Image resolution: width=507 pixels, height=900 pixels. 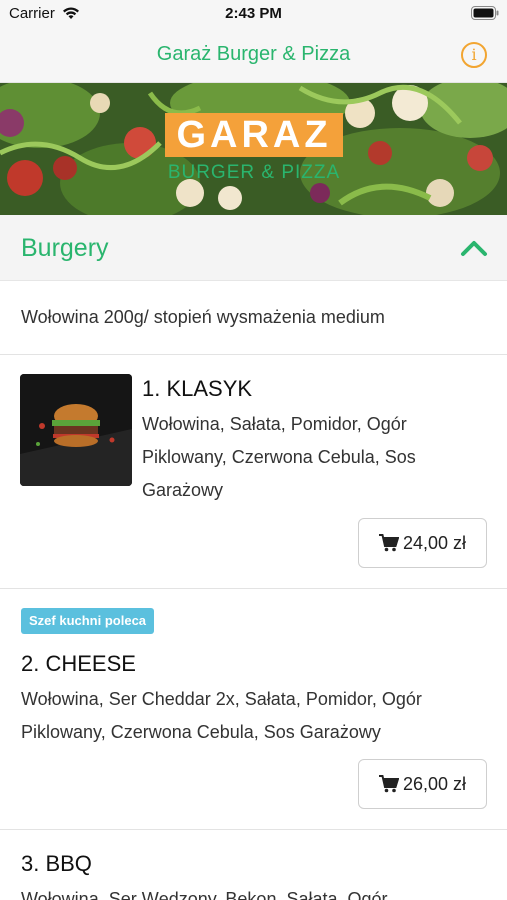 I want to click on status-bar: Carrier 2:43 PM, so click(x=253, y=13).